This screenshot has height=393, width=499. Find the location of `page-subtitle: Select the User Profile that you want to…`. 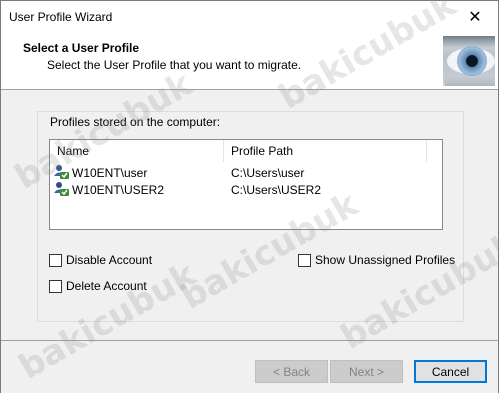

page-subtitle: Select the User Profile that you want to… is located at coordinates (174, 65).